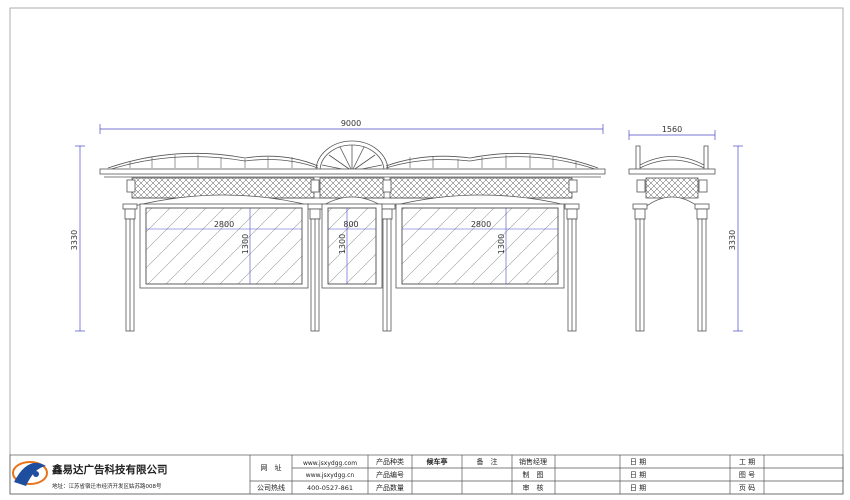  I want to click on date-label-2: 日 期, so click(638, 475).